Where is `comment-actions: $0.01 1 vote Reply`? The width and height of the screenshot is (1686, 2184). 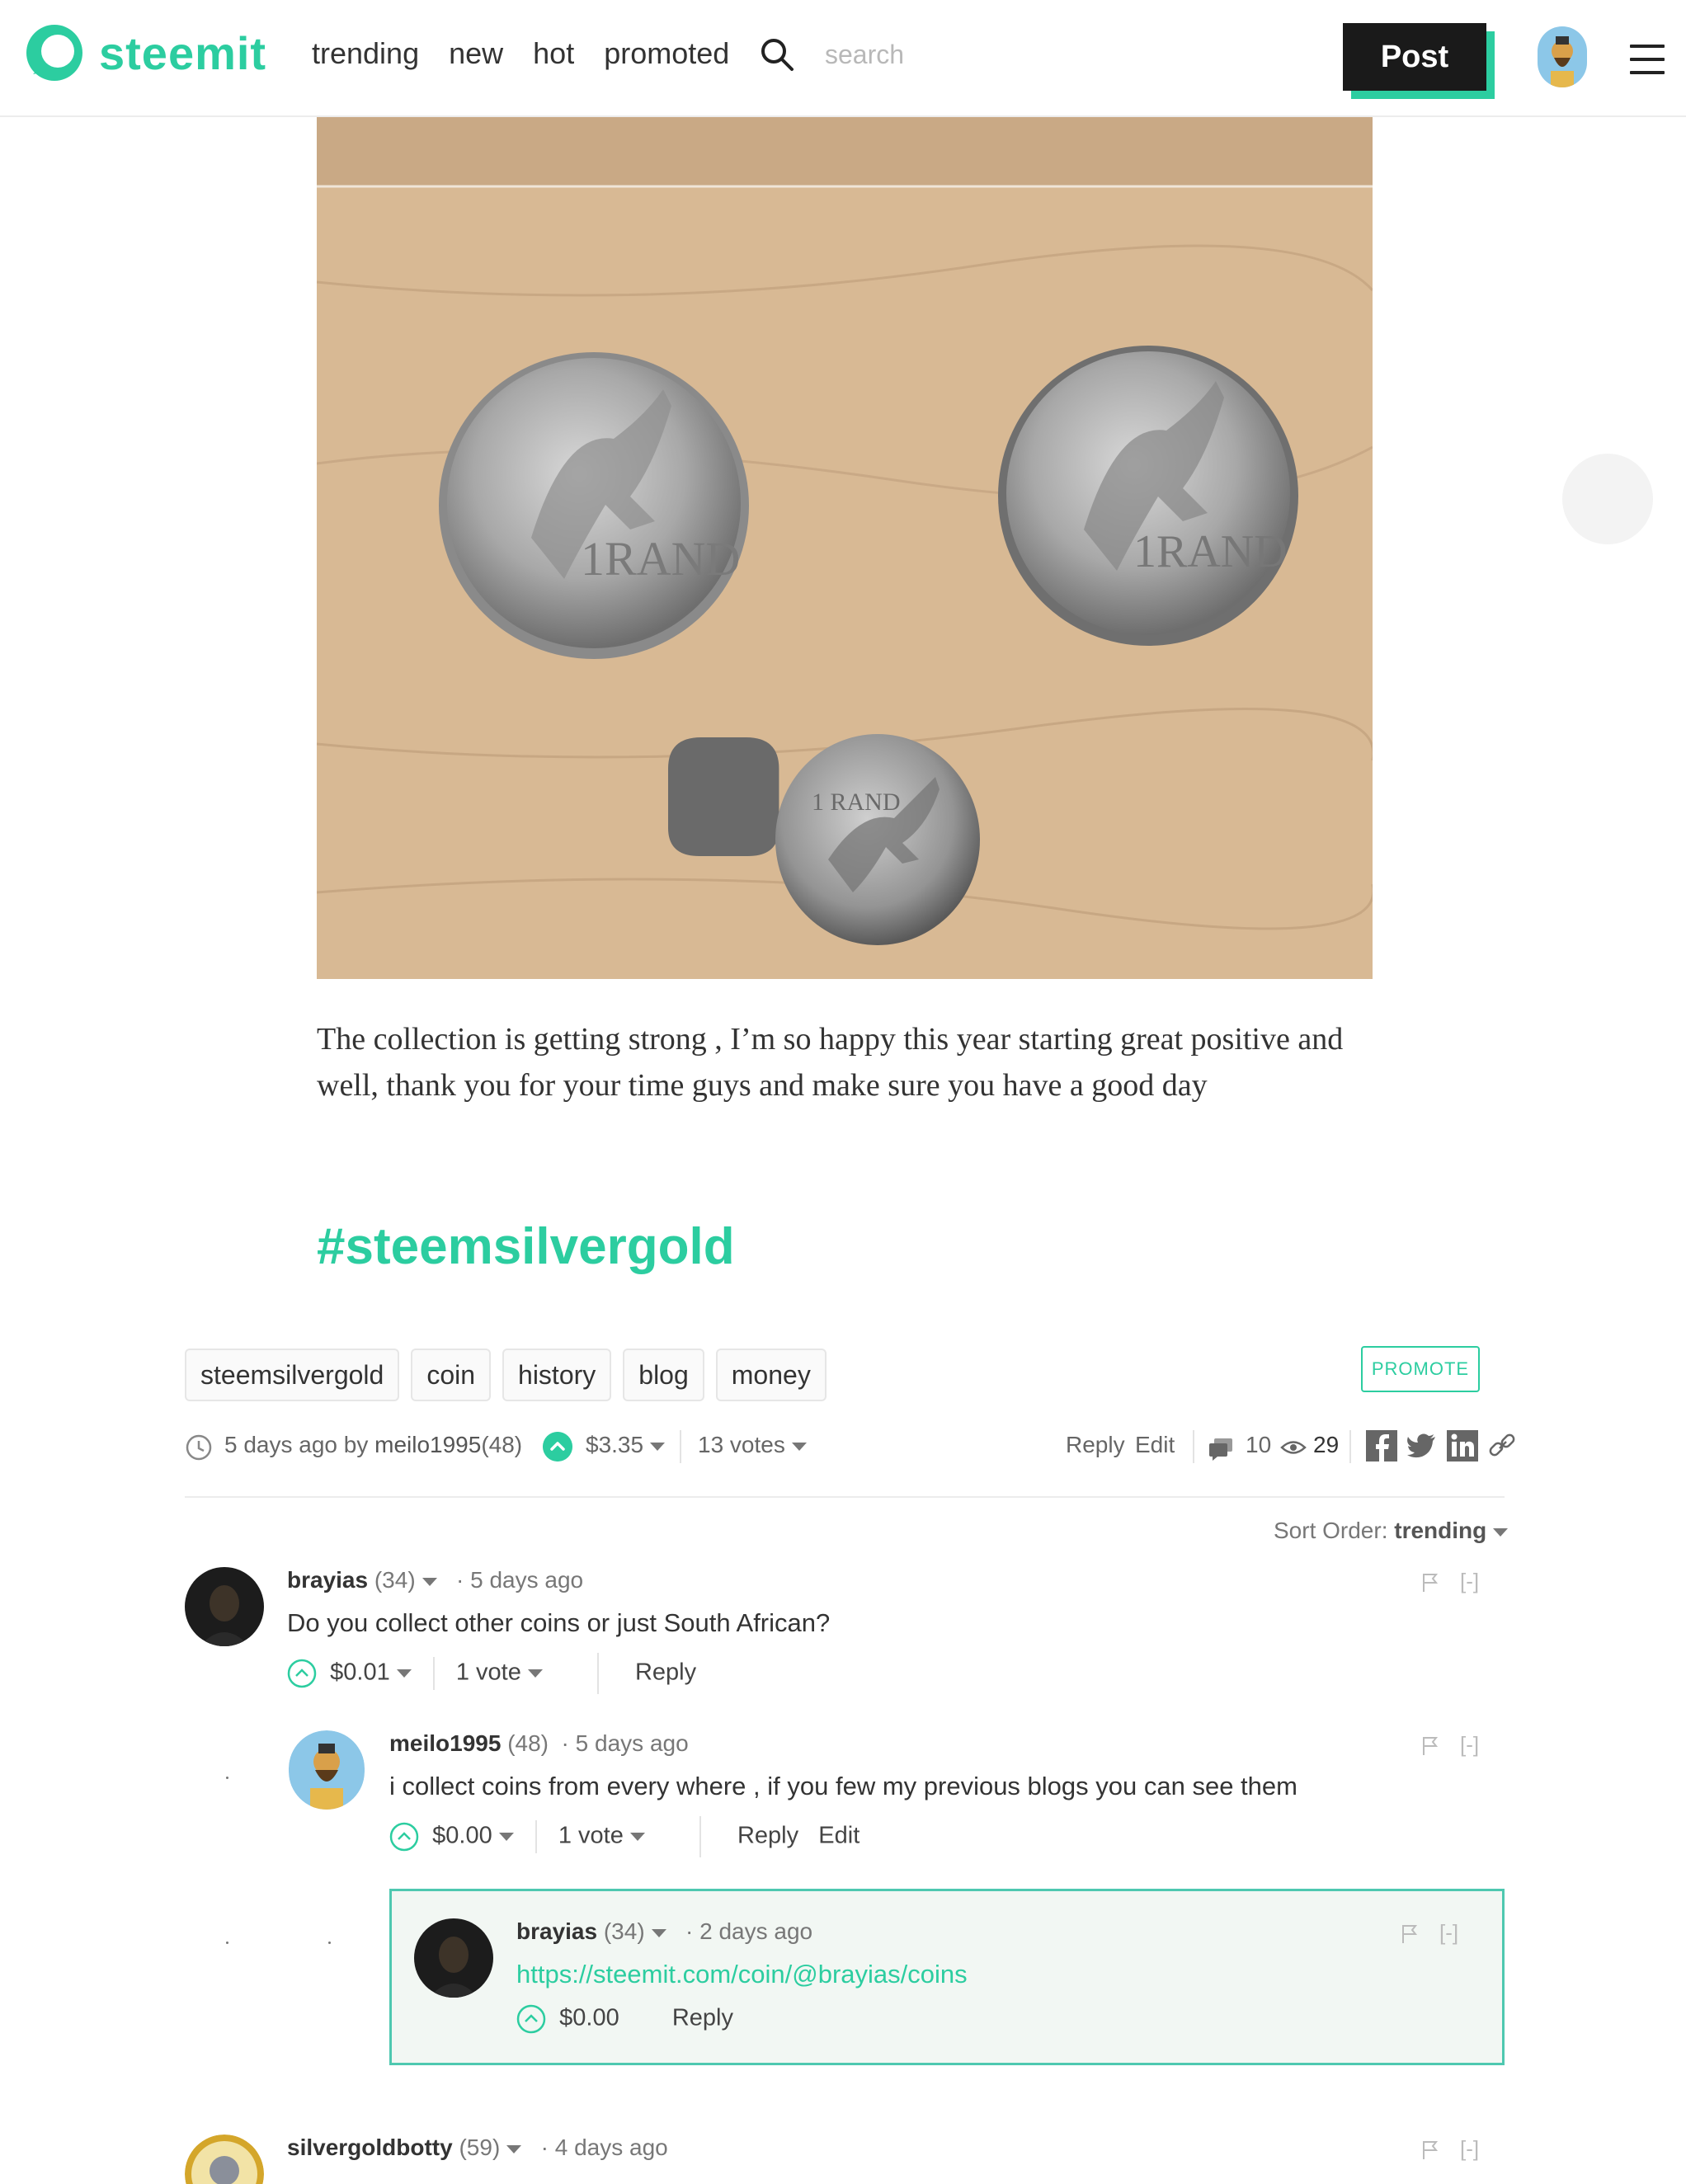
comment-actions: $0.01 1 vote Reply is located at coordinates (491, 1673).